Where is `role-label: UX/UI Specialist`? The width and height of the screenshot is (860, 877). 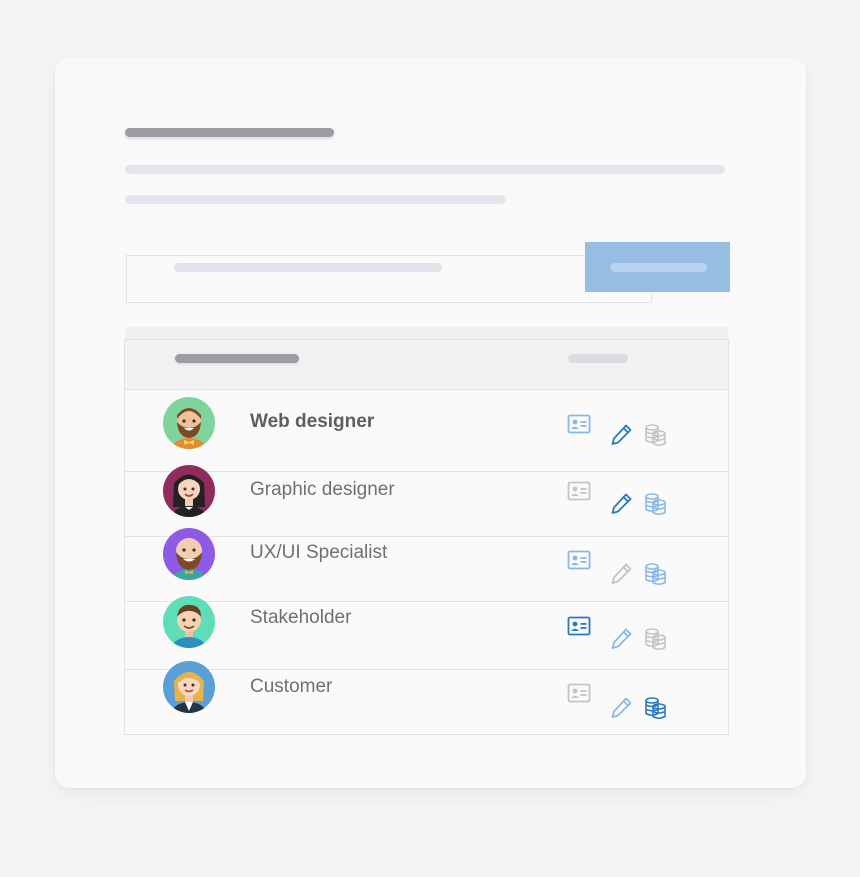 role-label: UX/UI Specialist is located at coordinates (319, 552).